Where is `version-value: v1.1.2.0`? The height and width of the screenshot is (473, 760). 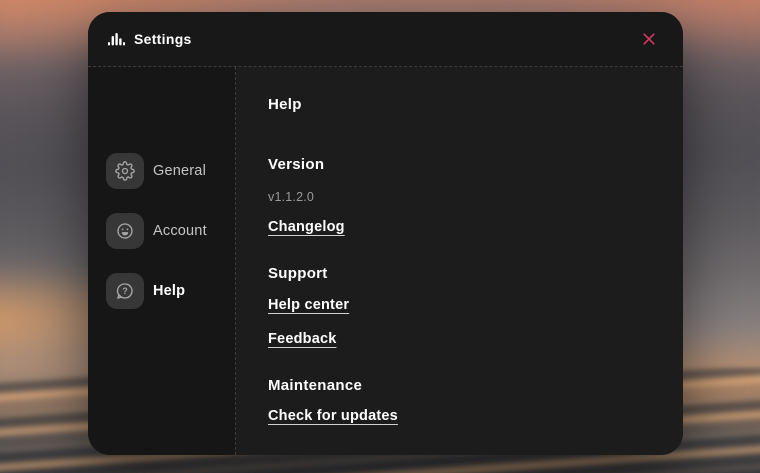
version-value: v1.1.2.0 is located at coordinates (291, 197).